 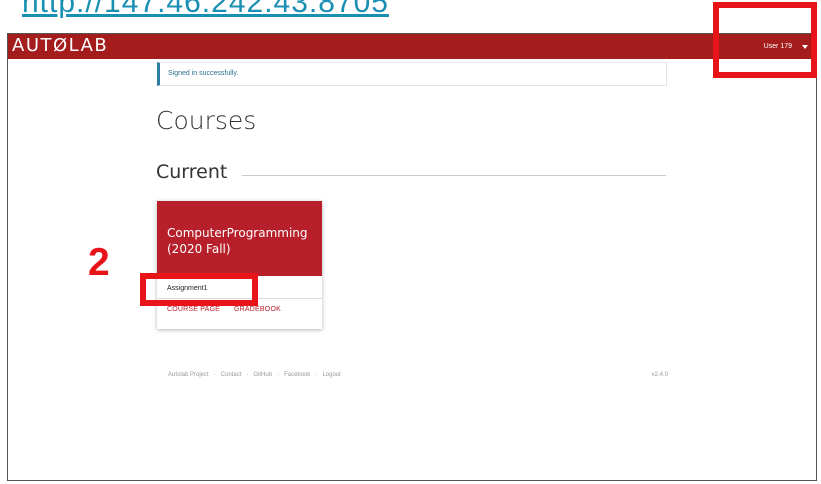 I want to click on footer-link-autolab-project: Autolab Project, so click(x=188, y=375).